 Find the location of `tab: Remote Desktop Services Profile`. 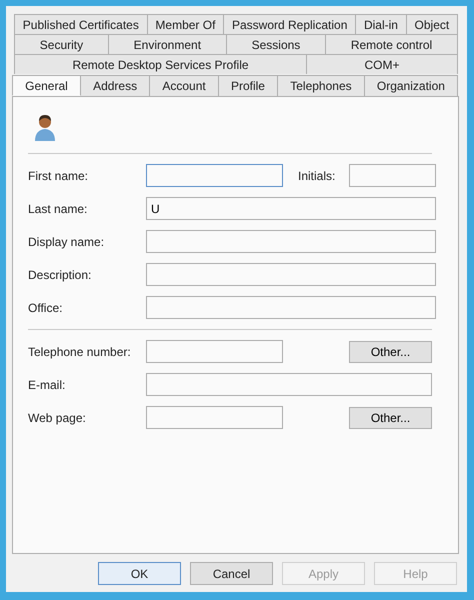

tab: Remote Desktop Services Profile is located at coordinates (161, 64).